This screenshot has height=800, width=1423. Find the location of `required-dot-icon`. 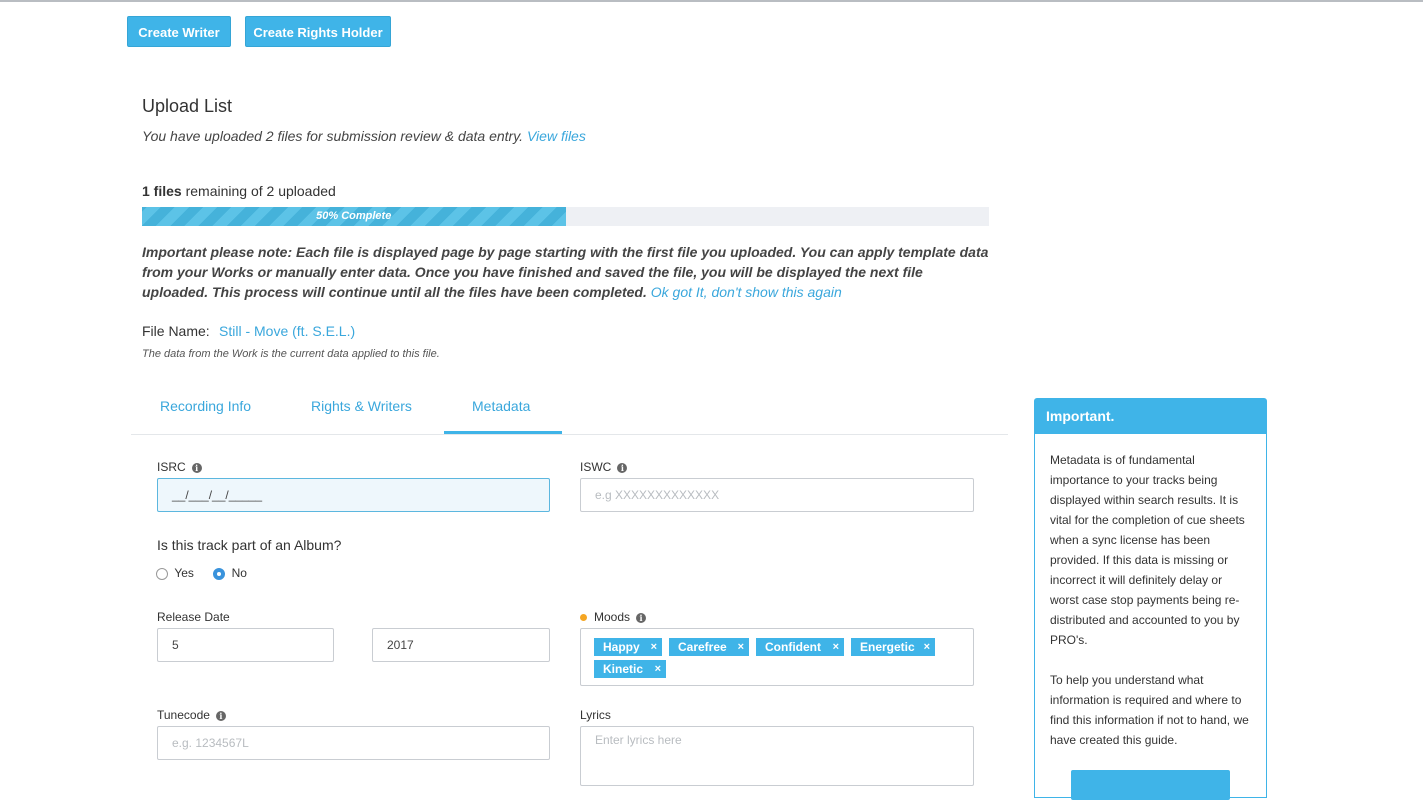

required-dot-icon is located at coordinates (583, 618).